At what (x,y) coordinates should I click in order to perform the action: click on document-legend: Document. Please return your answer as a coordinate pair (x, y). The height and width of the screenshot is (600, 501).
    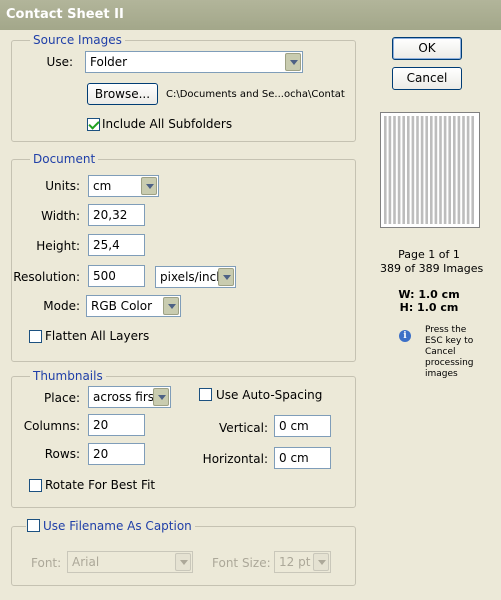
    Looking at the image, I should click on (64, 159).